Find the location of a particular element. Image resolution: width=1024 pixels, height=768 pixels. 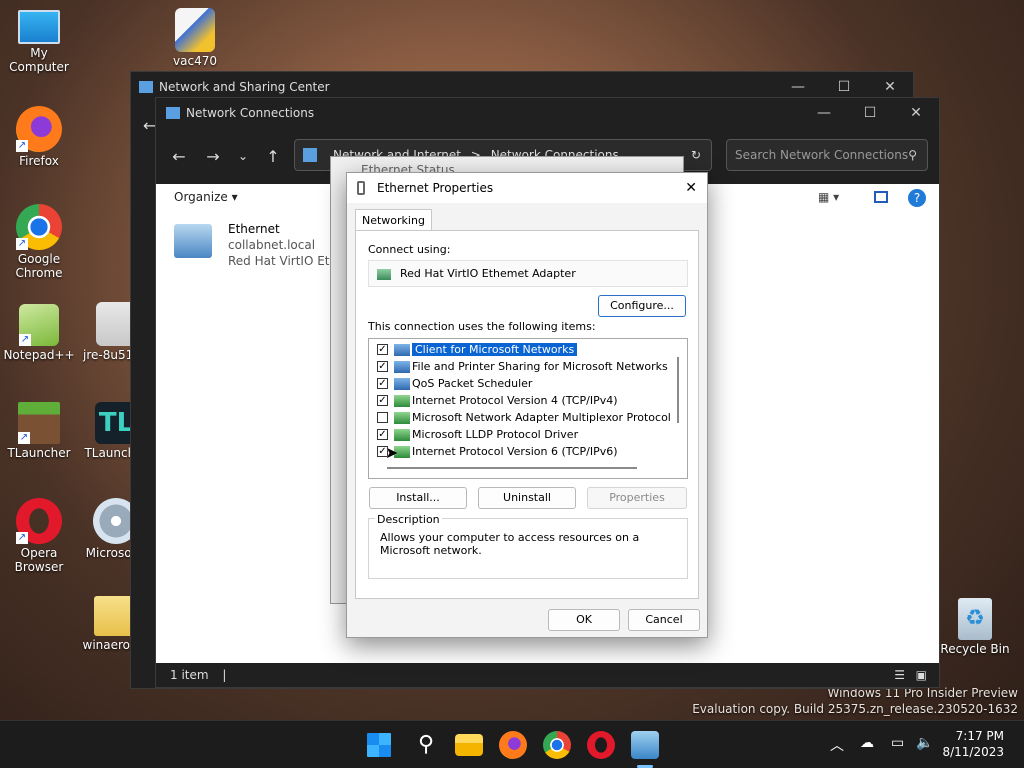

list-item-lldp-protocol: ✓ Microsoft LLDP Protocol Driver is located at coordinates (477, 434).